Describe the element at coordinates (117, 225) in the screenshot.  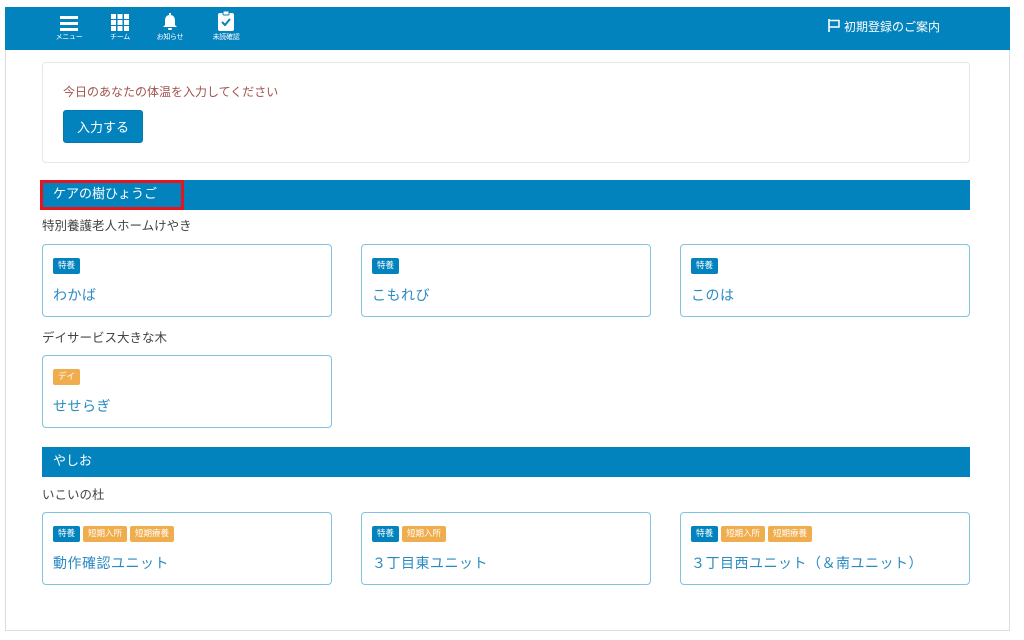
I see `facility-name: 特別養護老人ホームけやき` at that location.